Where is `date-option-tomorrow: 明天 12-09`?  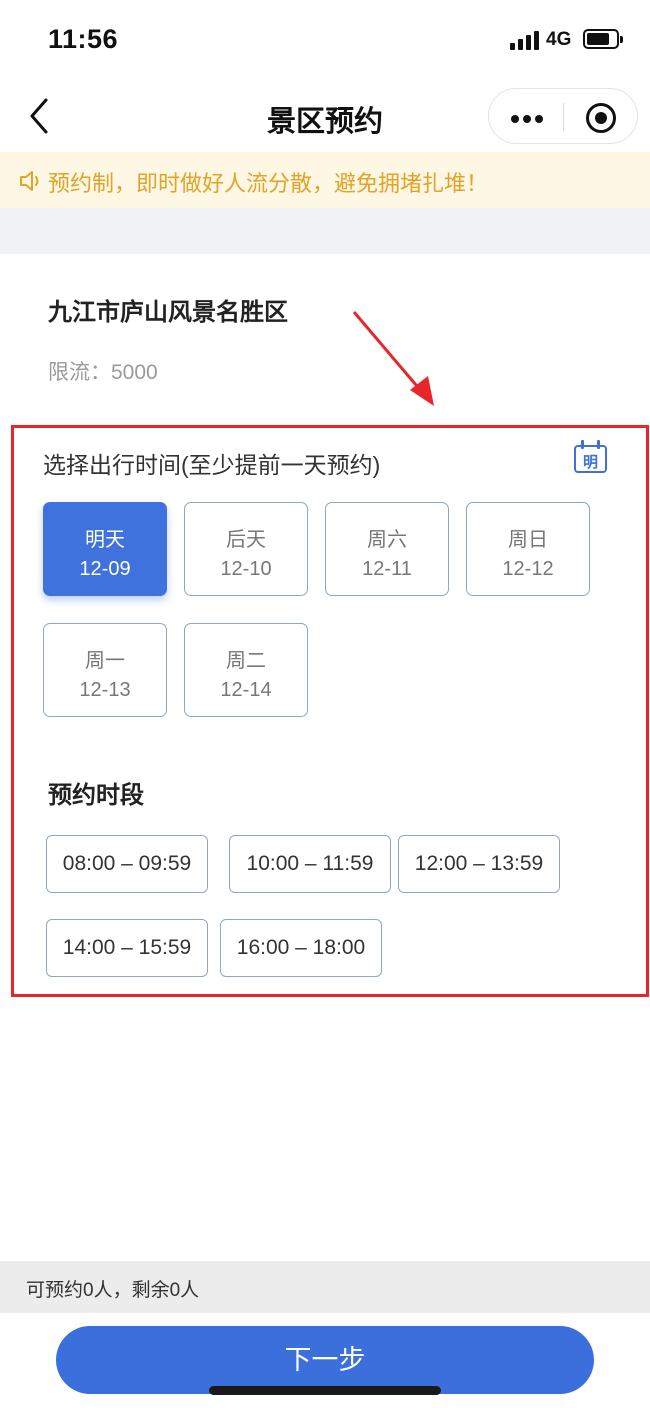 date-option-tomorrow: 明天 12-09 is located at coordinates (105, 549).